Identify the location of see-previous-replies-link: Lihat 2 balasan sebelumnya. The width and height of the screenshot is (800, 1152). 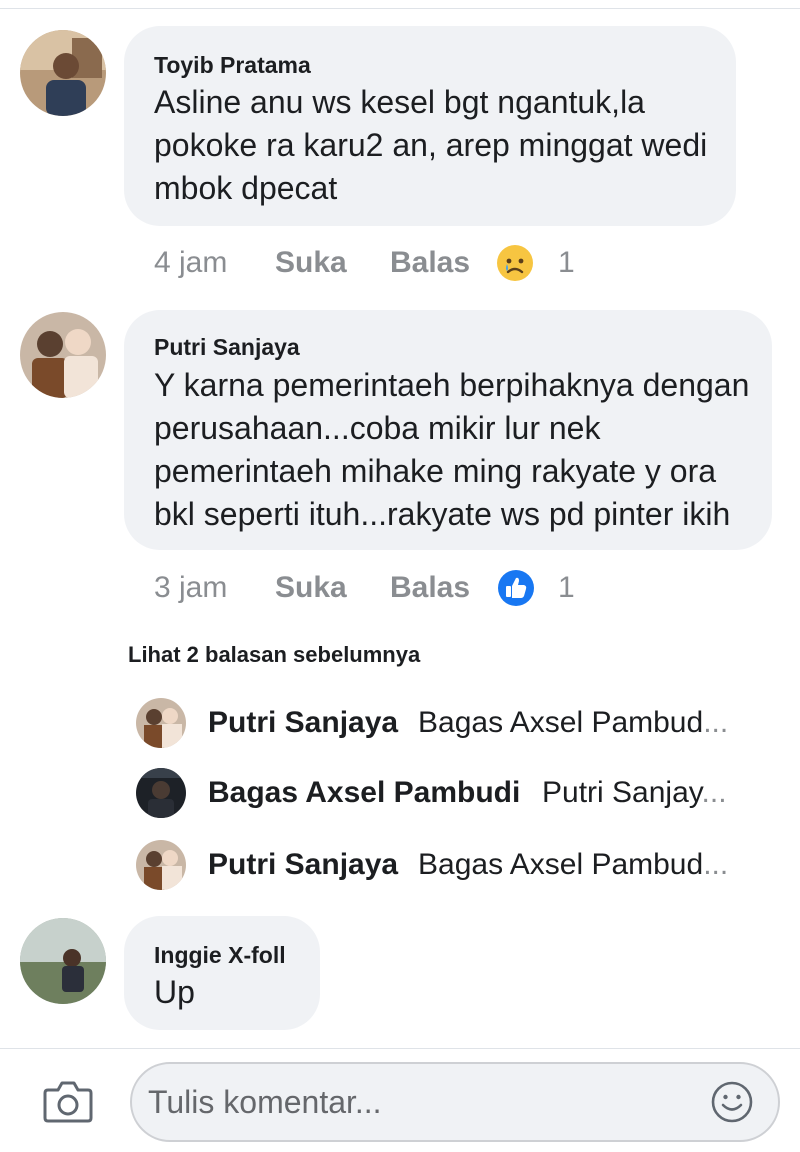
(274, 655).